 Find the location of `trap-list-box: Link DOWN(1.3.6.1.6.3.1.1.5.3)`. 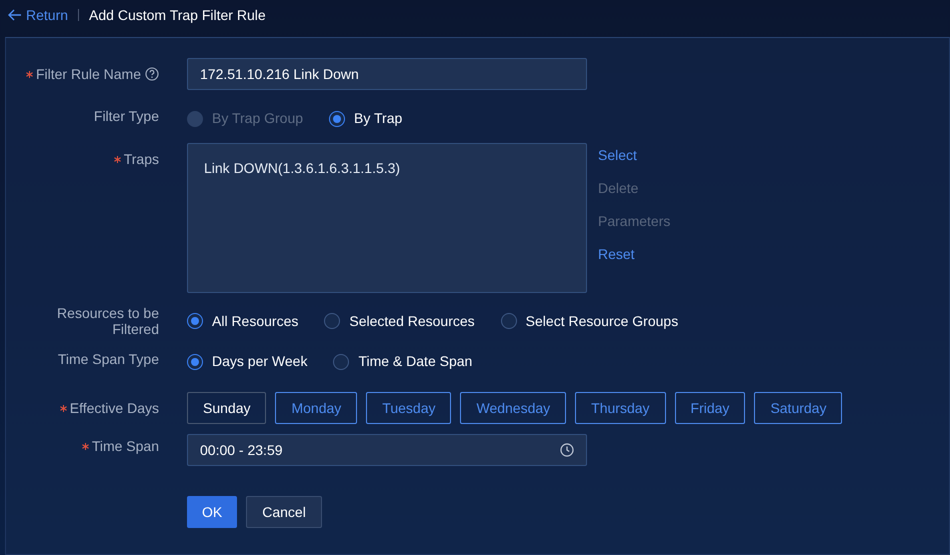

trap-list-box: Link DOWN(1.3.6.1.6.3.1.1.5.3) is located at coordinates (387, 218).